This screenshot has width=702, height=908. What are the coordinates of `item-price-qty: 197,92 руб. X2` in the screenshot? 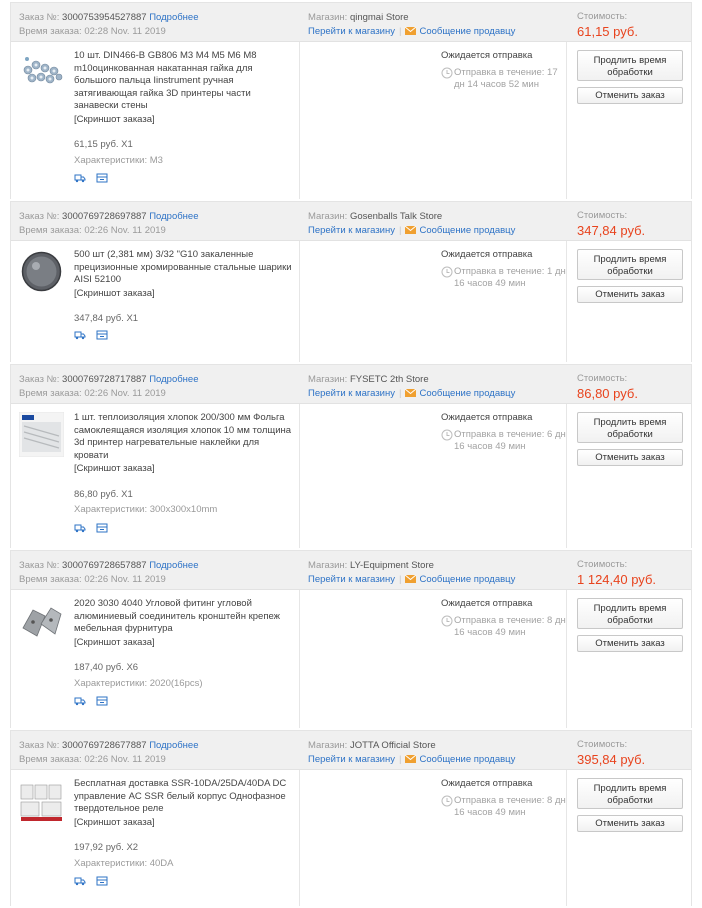 It's located at (106, 847).